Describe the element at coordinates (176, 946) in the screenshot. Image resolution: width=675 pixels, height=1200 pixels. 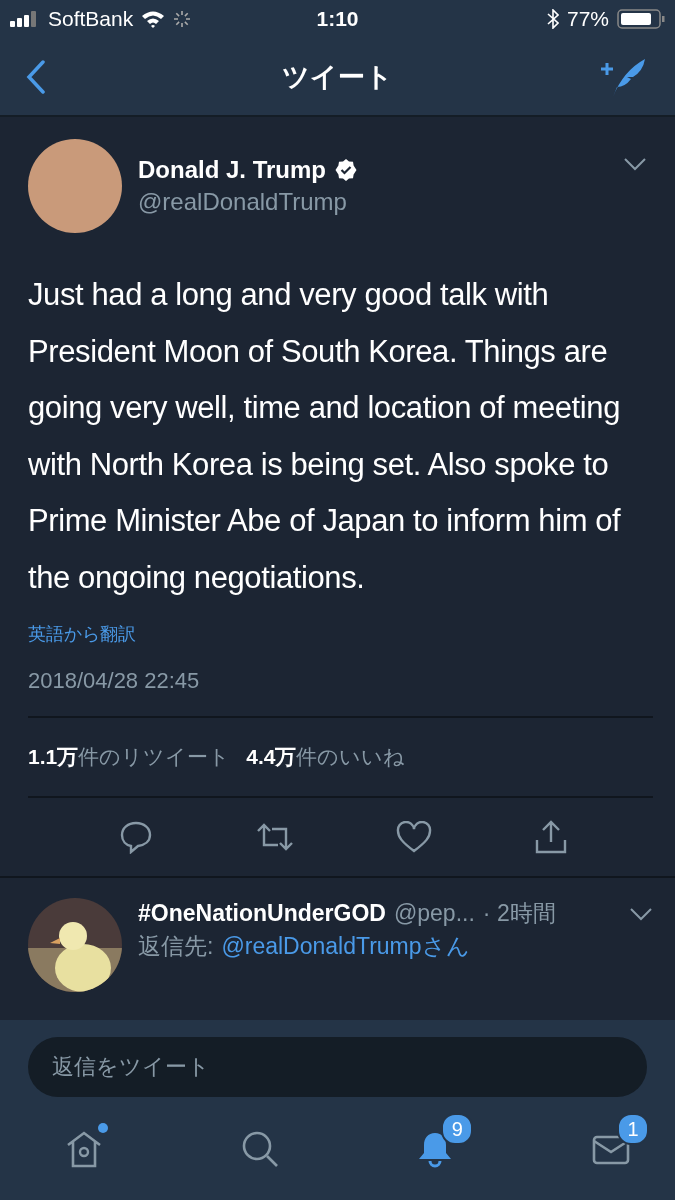
I see `reply-to-label: 返信先:` at that location.